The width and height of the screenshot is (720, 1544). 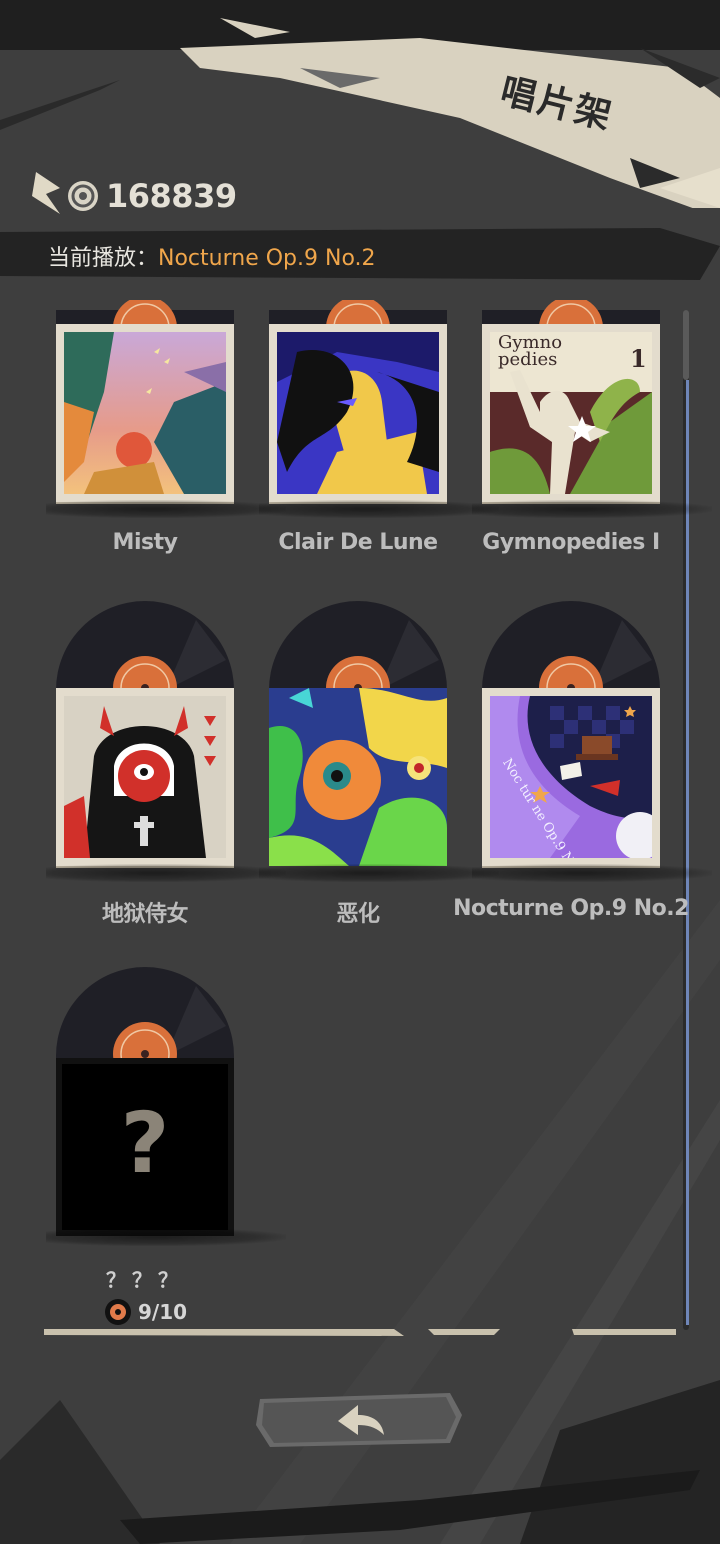 What do you see at coordinates (103, 258) in the screenshot?
I see `now-playing-label: 当前播放：` at bounding box center [103, 258].